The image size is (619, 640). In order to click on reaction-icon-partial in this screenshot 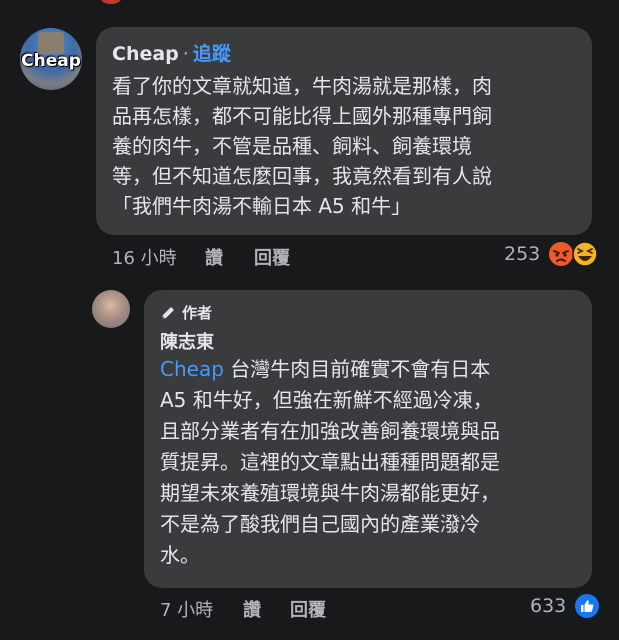, I will do `click(111, 2)`.